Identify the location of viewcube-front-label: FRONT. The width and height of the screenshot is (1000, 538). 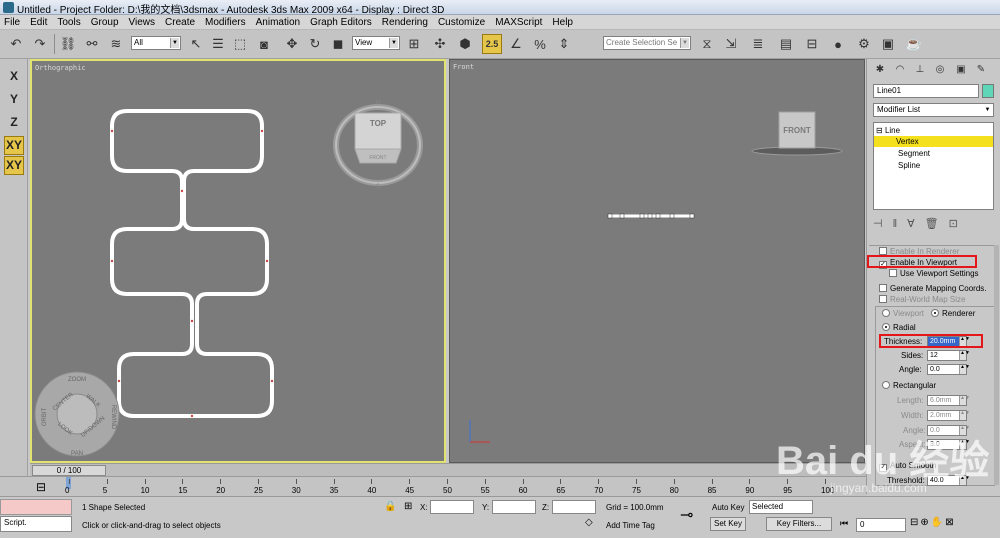
(377, 158).